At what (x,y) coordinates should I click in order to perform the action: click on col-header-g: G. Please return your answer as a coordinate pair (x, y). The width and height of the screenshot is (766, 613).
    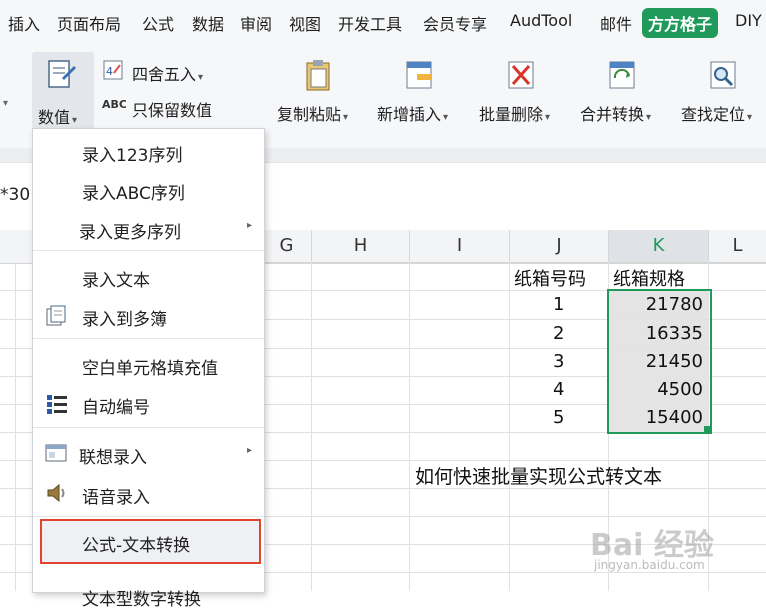
    Looking at the image, I should click on (287, 246).